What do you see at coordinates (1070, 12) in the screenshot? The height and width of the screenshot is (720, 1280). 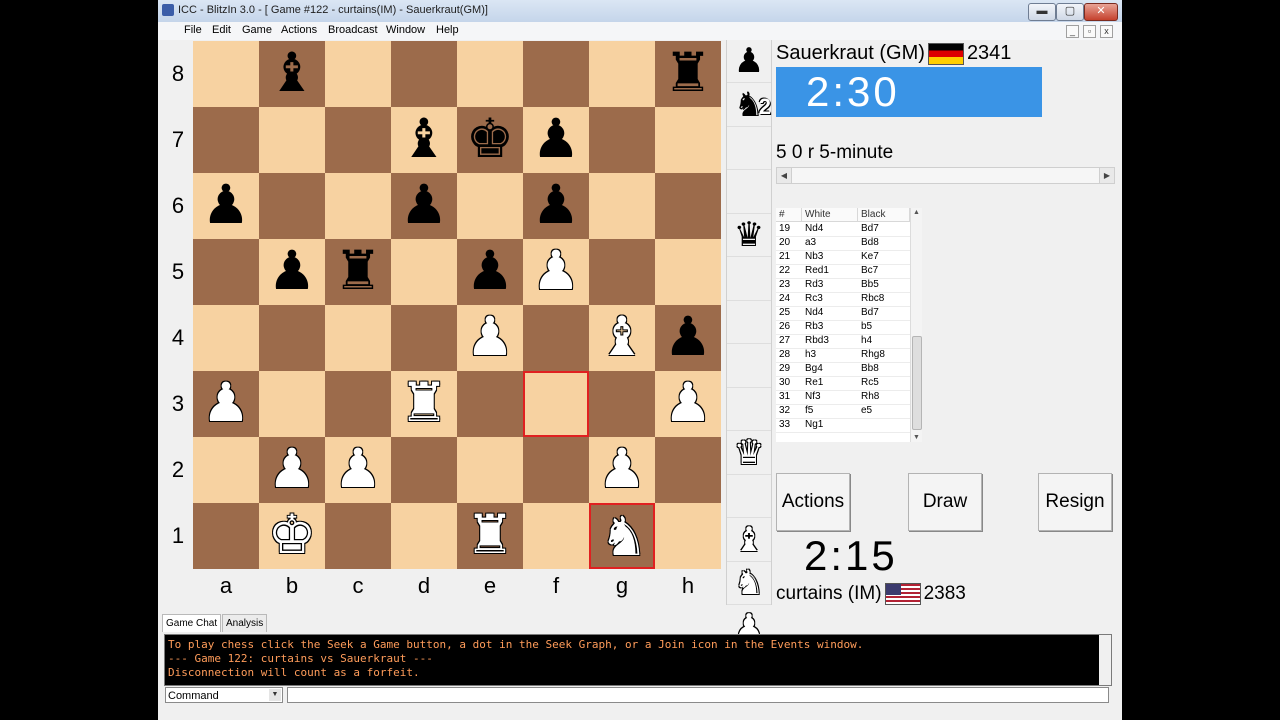 I see `maximize-button: ▢` at bounding box center [1070, 12].